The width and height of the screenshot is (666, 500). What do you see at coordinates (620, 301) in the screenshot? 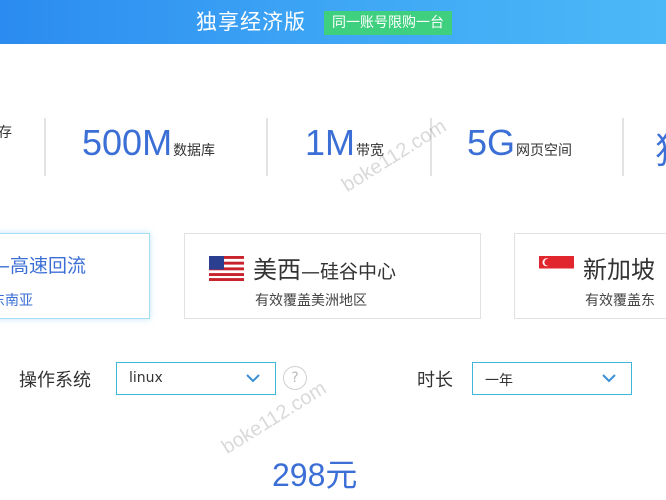
I see `region-coverage: 有效覆盖东` at bounding box center [620, 301].